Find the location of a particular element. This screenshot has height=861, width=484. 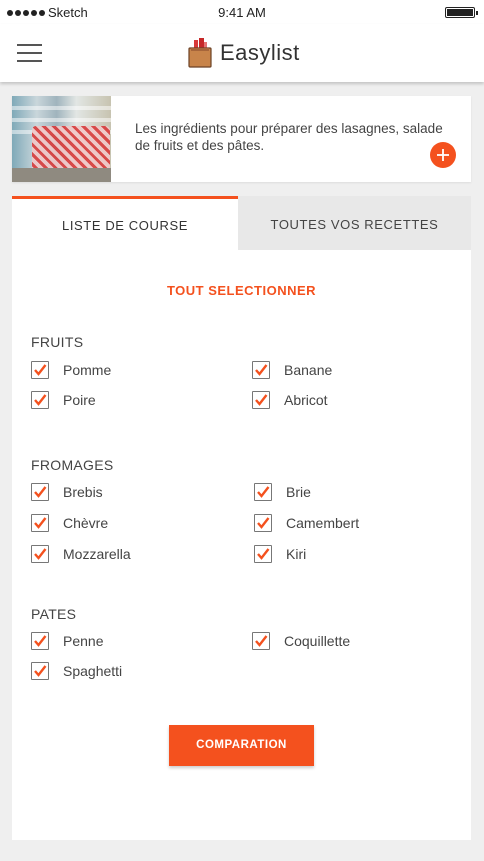

item-label: Pomme is located at coordinates (87, 370).